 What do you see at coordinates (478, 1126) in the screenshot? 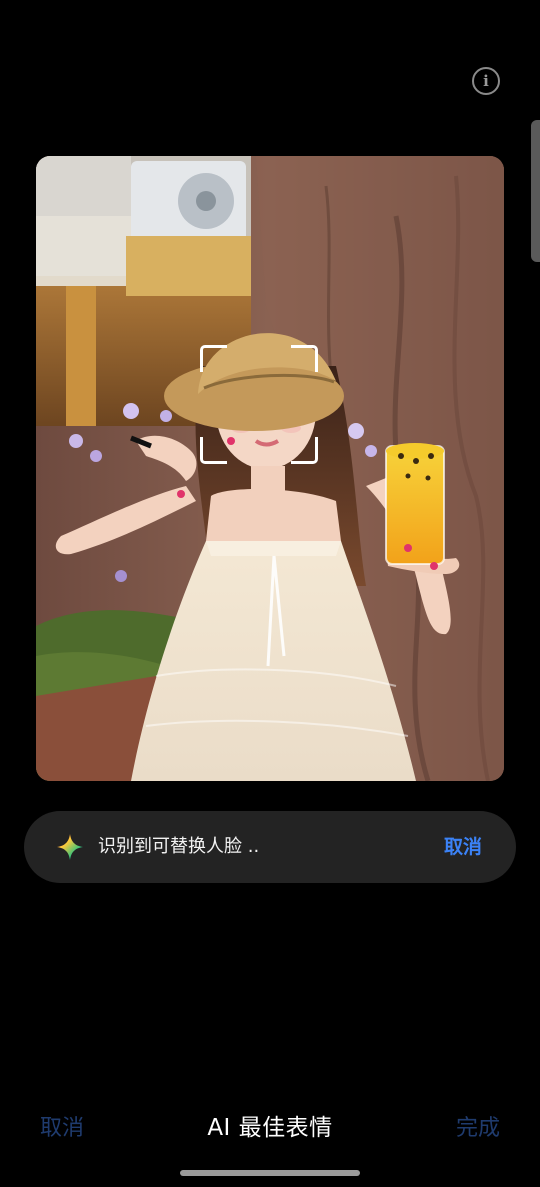
I see `done-button: 完成` at bounding box center [478, 1126].